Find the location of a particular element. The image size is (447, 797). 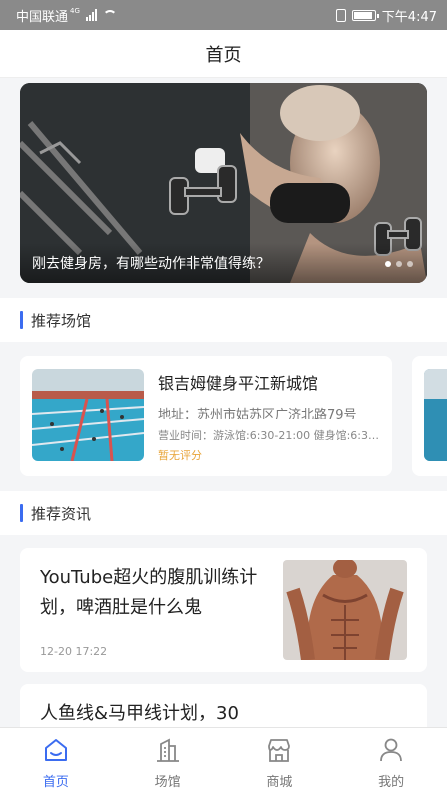

store-icon is located at coordinates (279, 750).